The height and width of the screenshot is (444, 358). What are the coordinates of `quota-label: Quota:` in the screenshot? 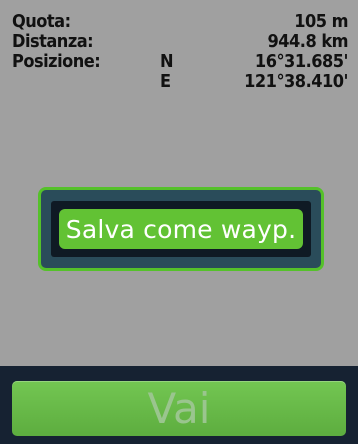 It's located at (41, 21).